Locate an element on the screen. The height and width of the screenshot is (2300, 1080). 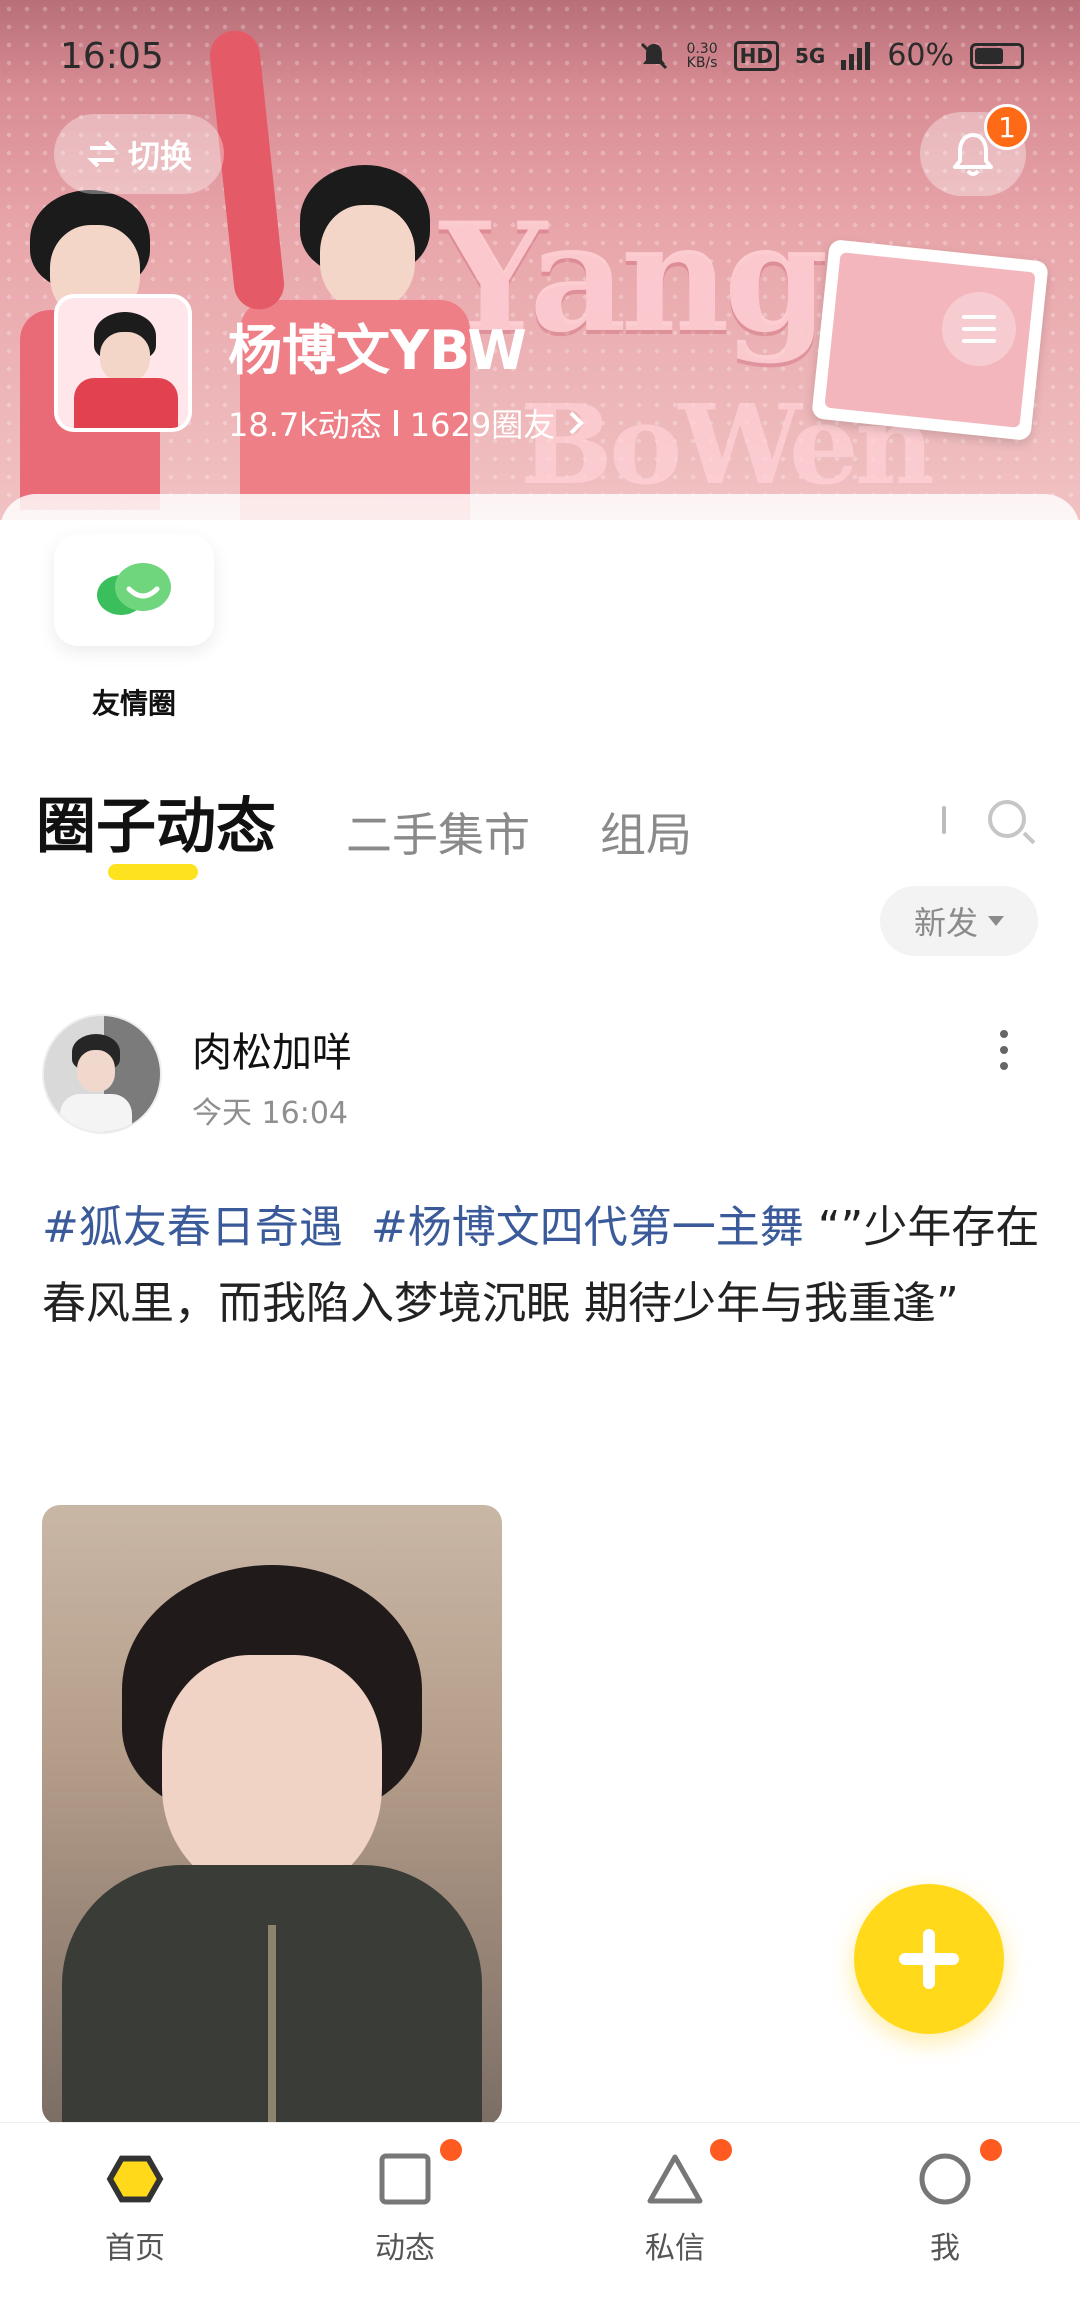
nav-feed-label: 动态 is located at coordinates (405, 2248).